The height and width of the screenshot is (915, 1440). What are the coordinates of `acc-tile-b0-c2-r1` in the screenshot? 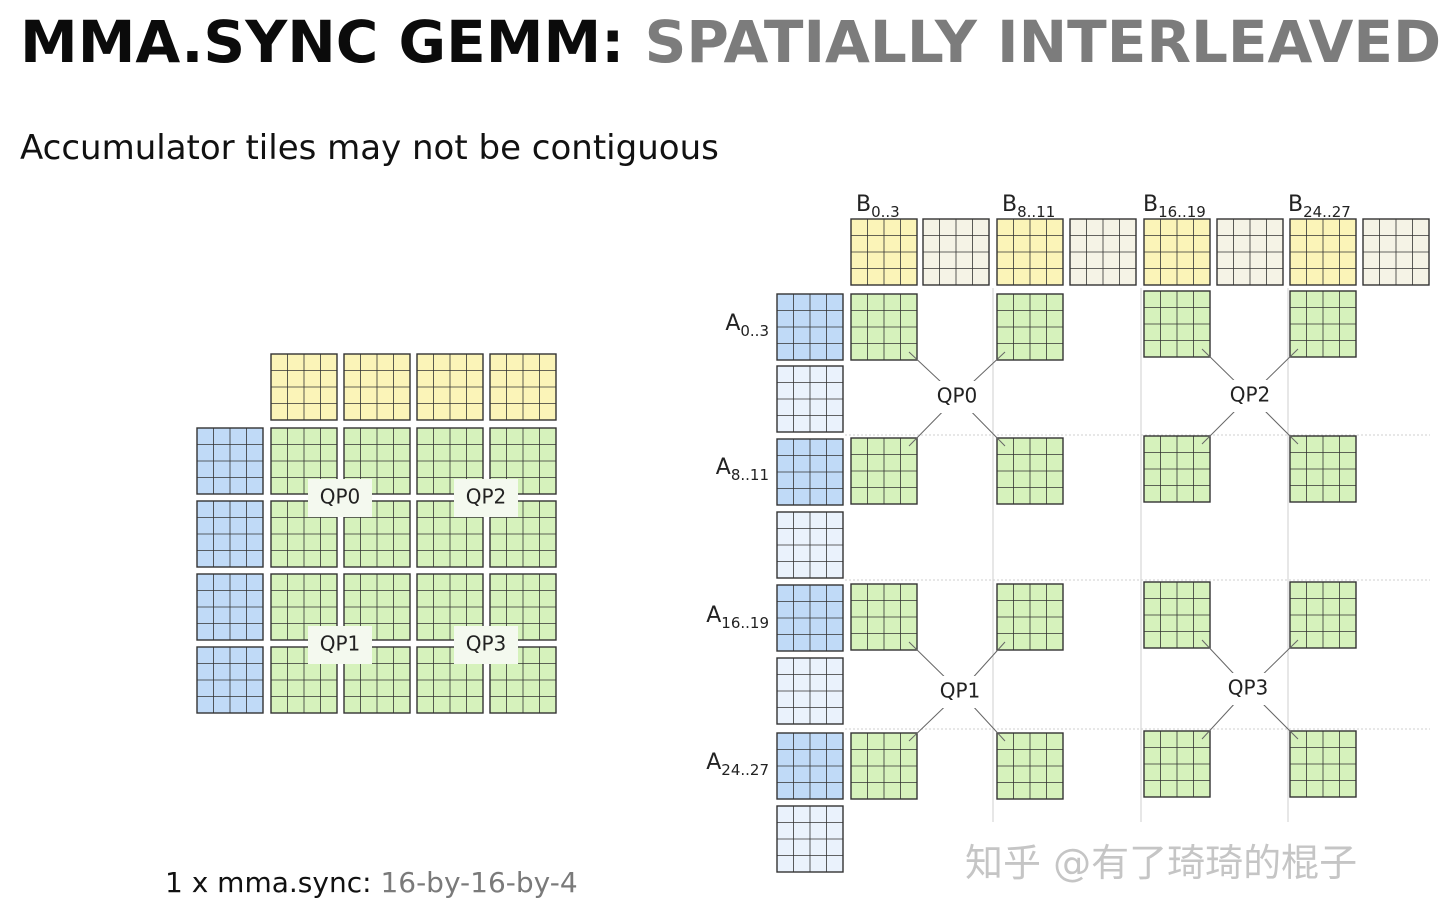 It's located at (1177, 469).